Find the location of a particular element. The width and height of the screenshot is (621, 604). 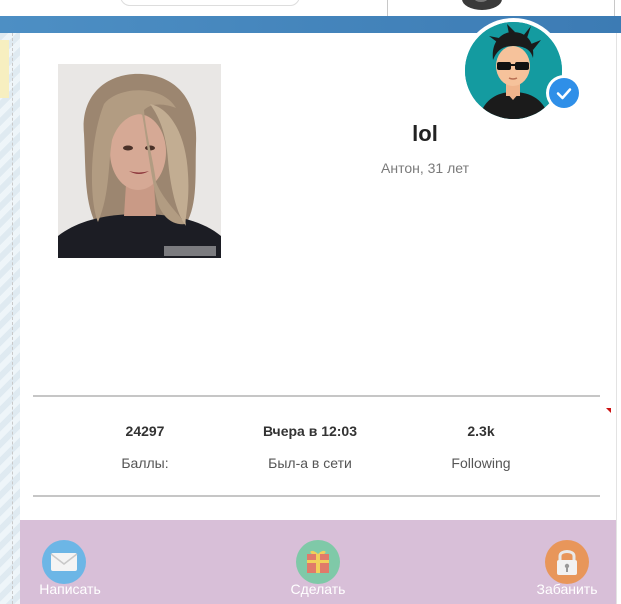

envelope-icon is located at coordinates (64, 562).